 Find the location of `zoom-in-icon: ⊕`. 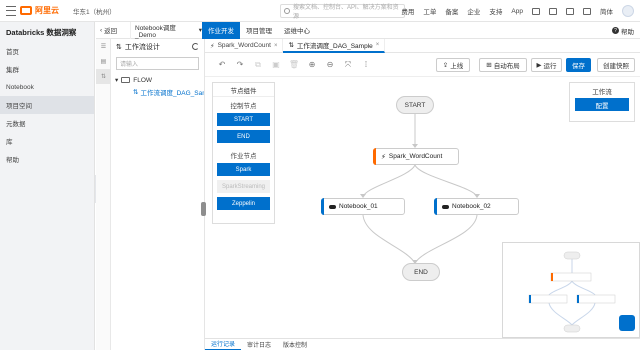

zoom-in-icon: ⊕ is located at coordinates (312, 65).